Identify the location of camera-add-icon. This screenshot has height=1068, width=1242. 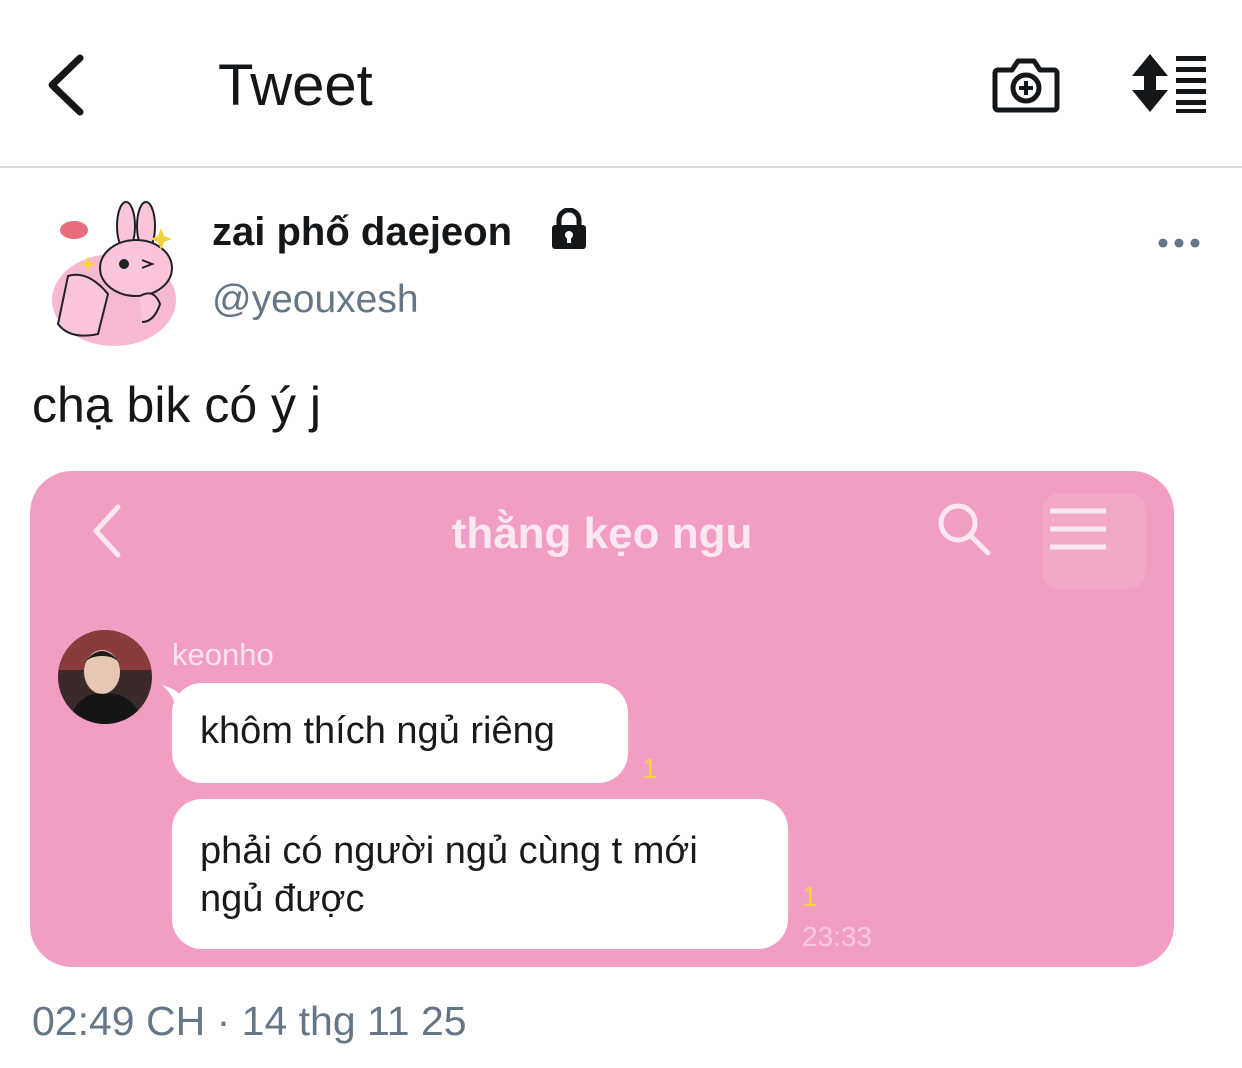
(1026, 85).